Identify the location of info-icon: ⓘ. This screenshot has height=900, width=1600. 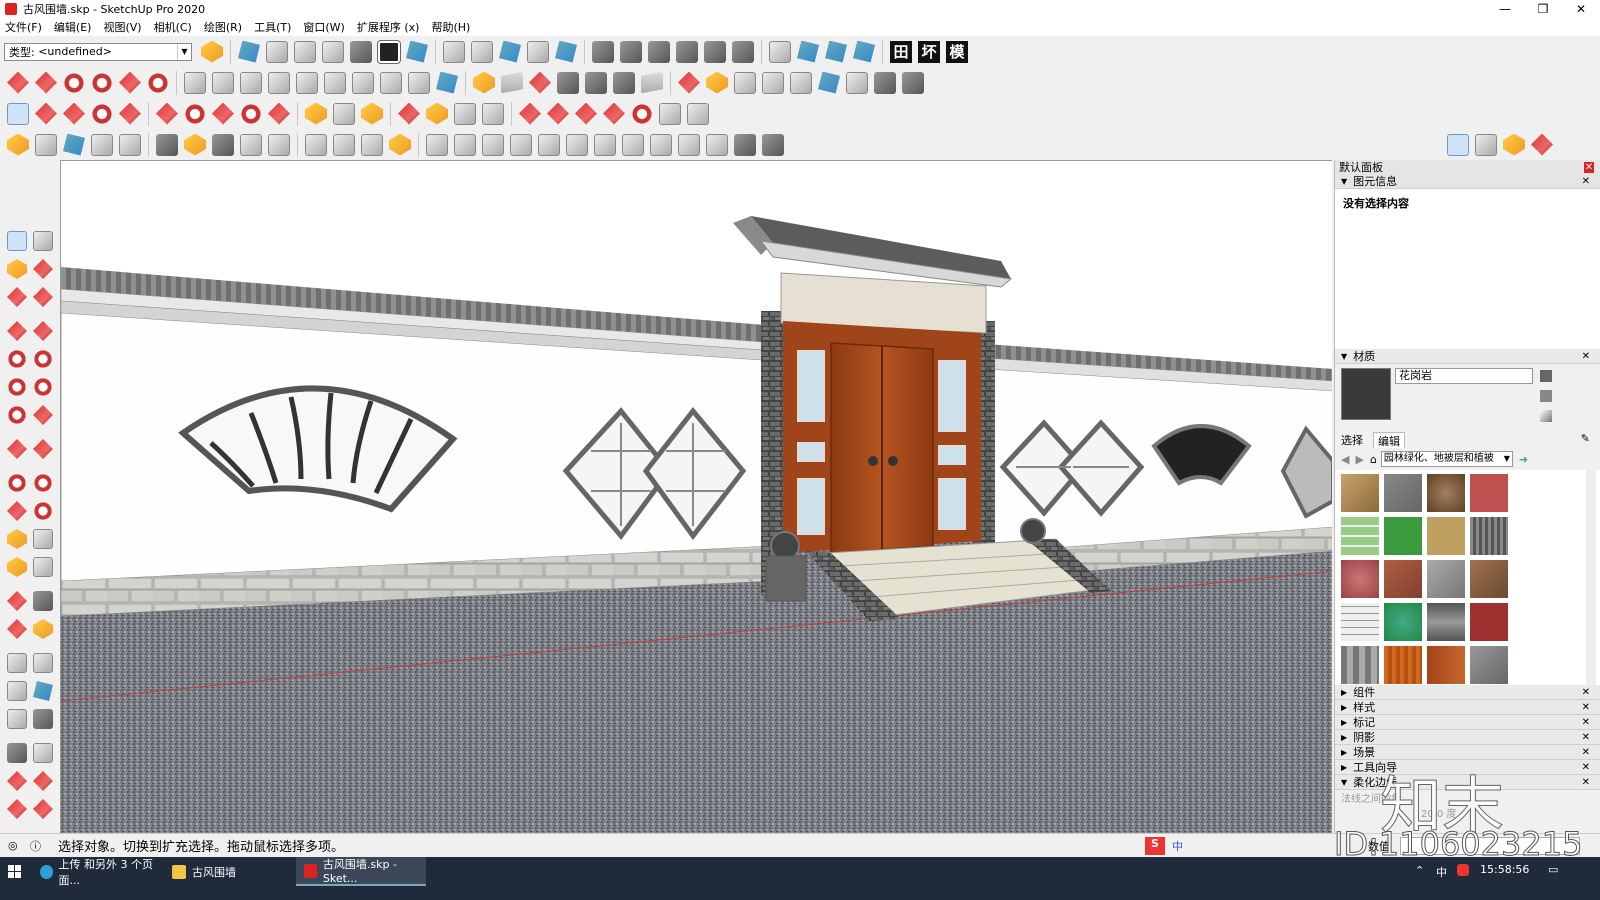
(35, 846).